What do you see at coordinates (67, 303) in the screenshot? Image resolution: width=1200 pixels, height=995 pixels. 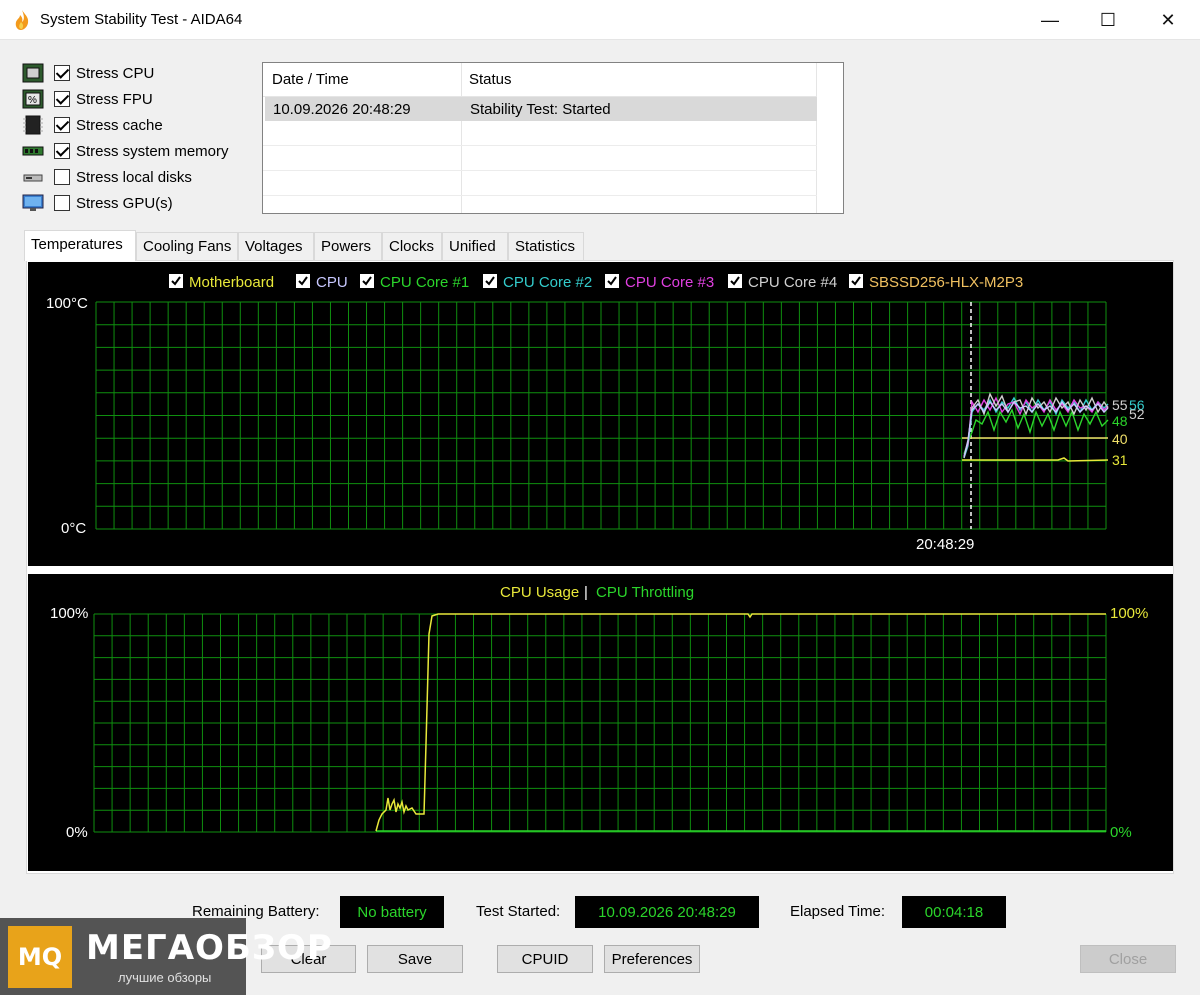 I see `temp-axis-max-label: 100°C` at bounding box center [67, 303].